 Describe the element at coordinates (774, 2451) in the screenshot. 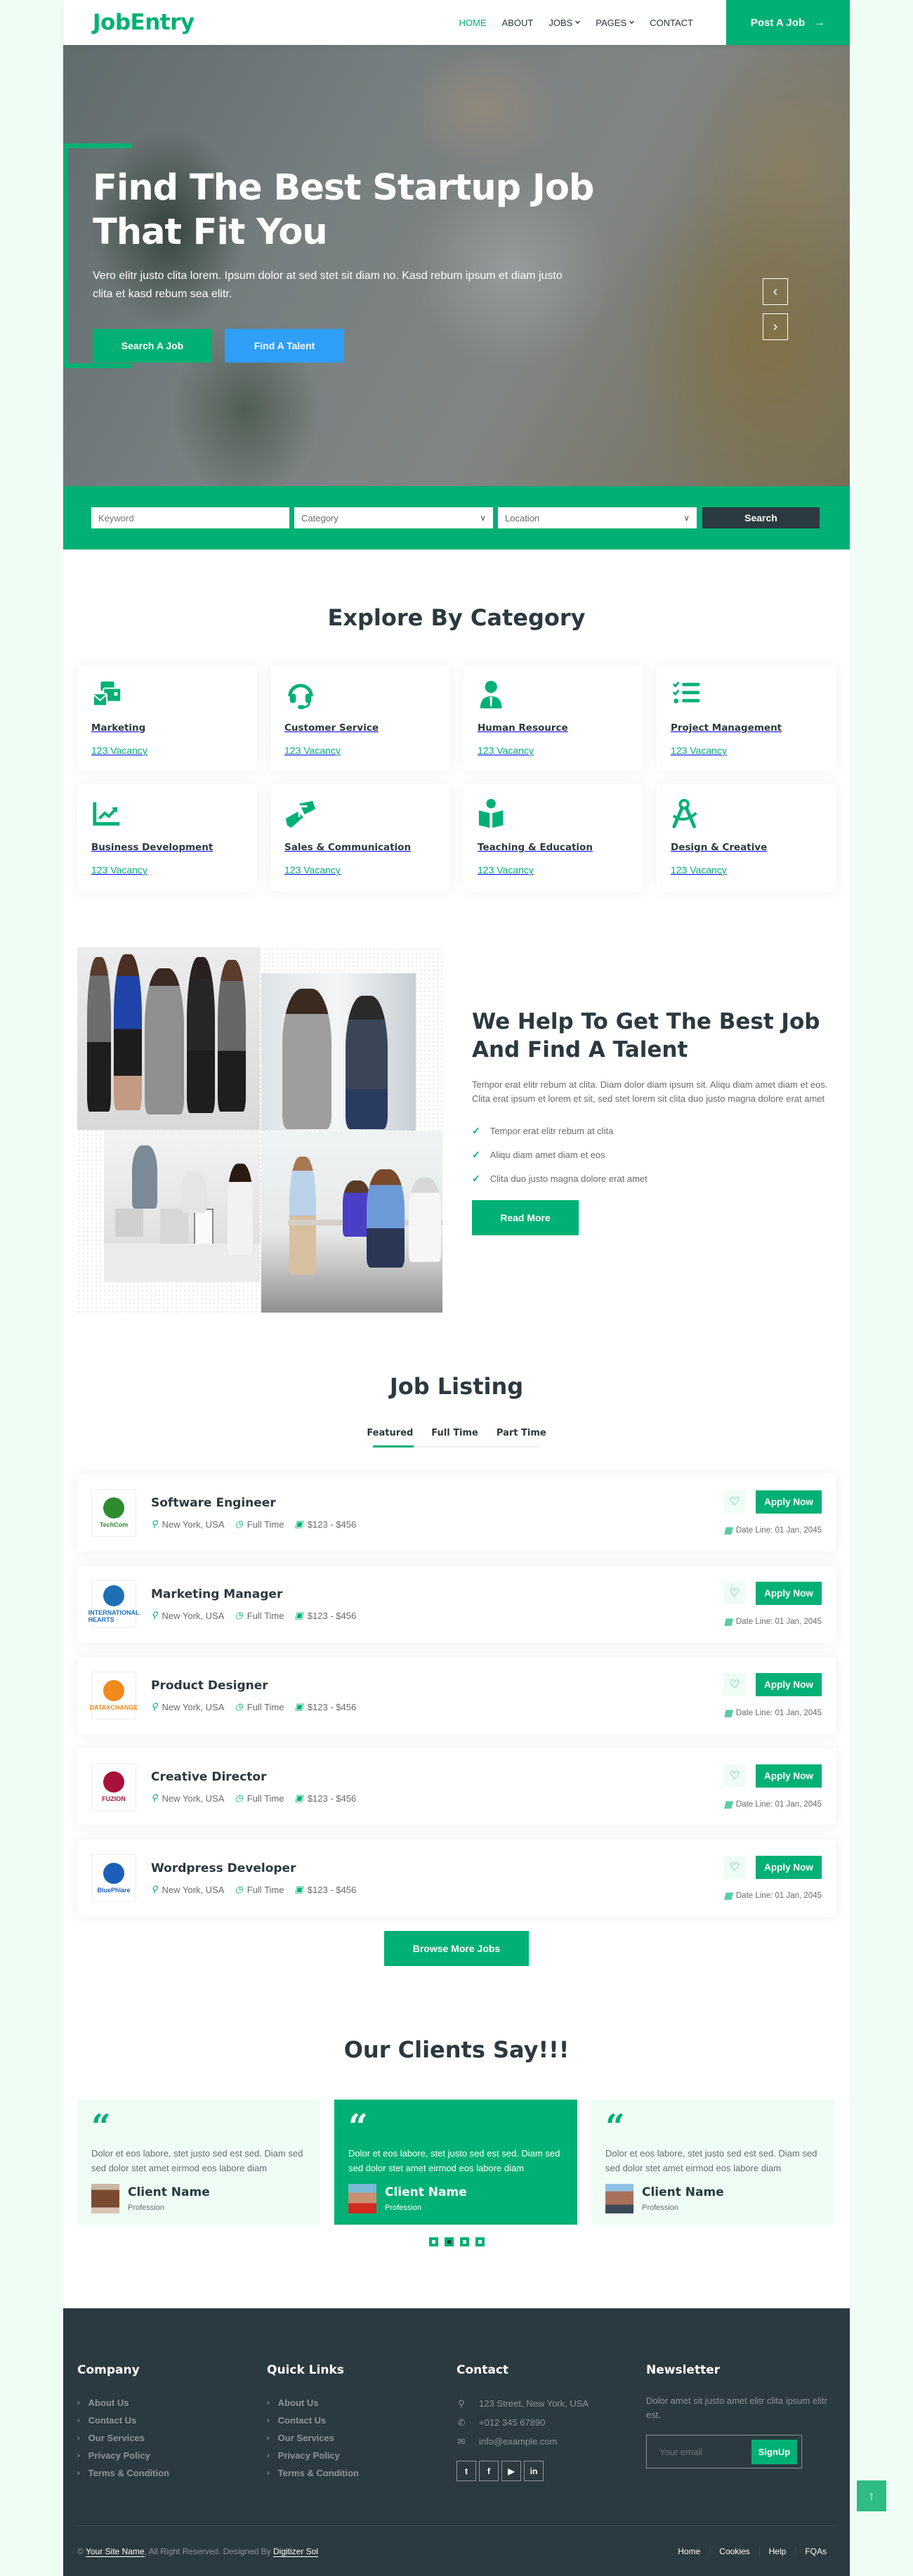

I see `signup-button: SignUp` at that location.